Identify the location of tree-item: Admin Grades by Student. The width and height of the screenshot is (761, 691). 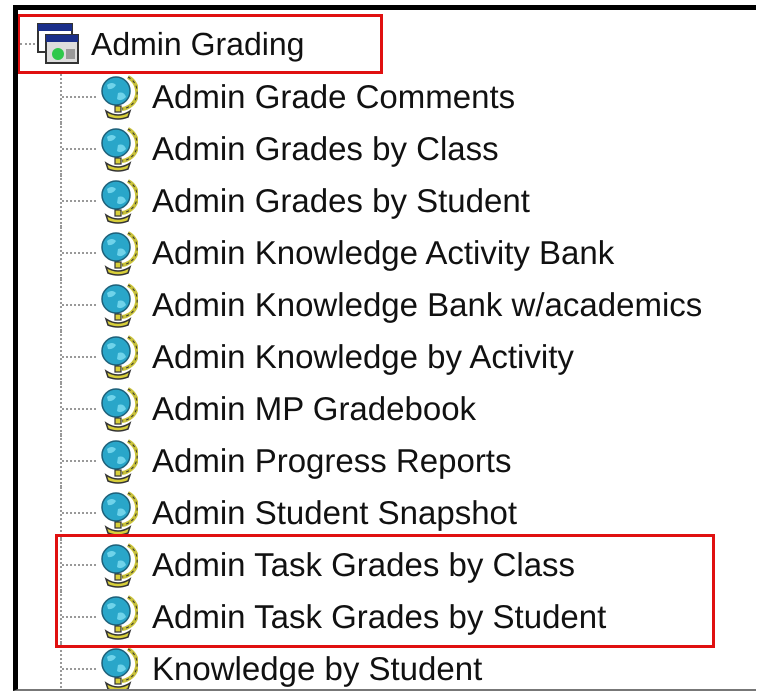
(341, 201).